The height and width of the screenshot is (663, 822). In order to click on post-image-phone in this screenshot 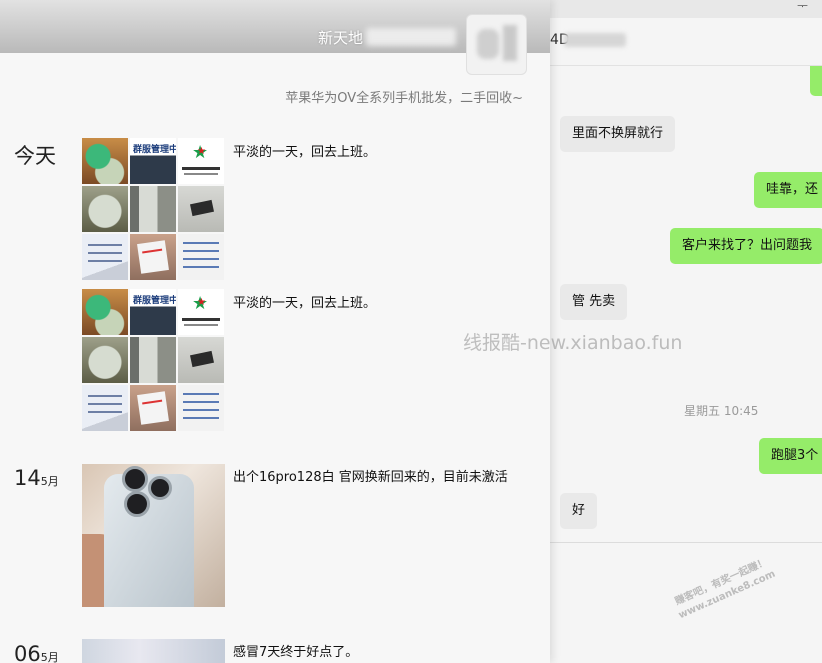, I will do `click(153, 535)`.